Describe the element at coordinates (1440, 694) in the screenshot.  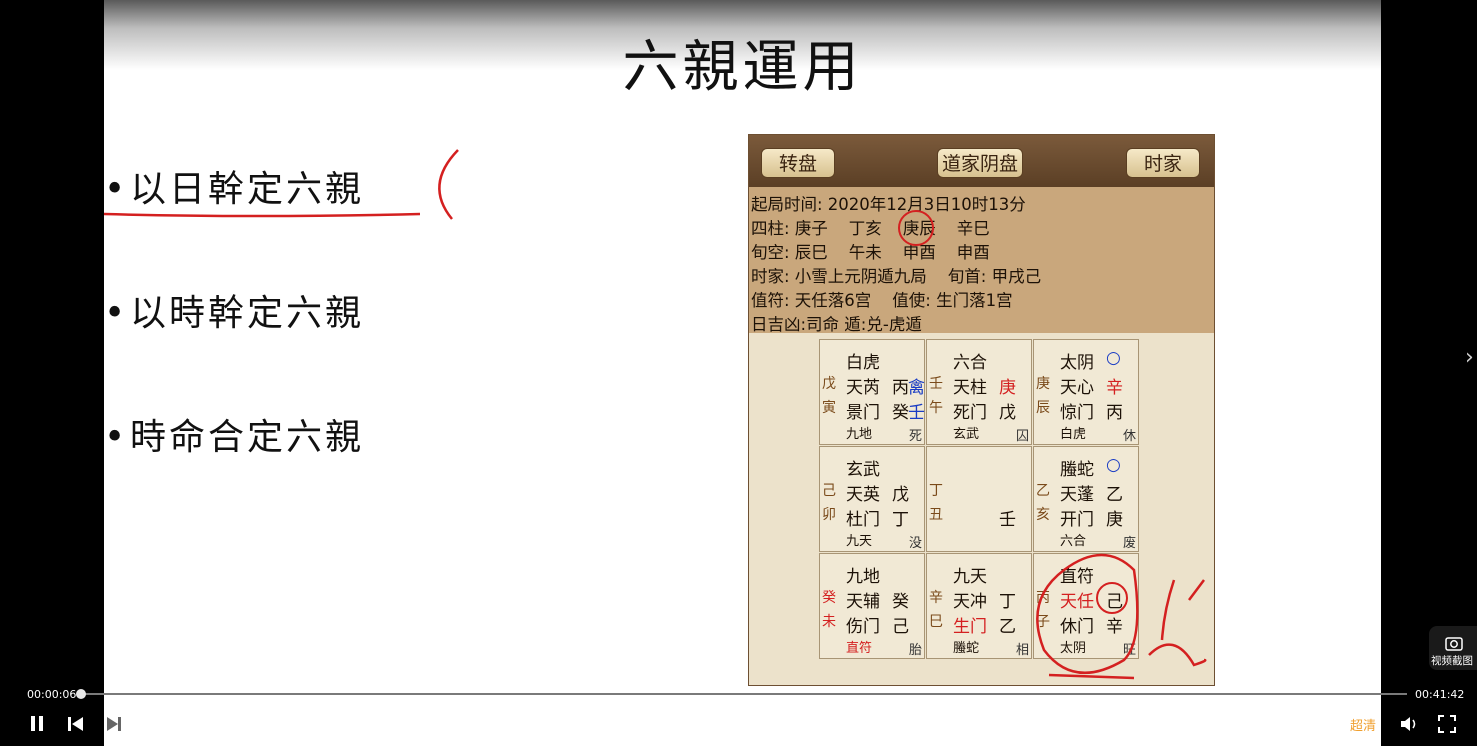
I see `total-time: 00:41:42` at that location.